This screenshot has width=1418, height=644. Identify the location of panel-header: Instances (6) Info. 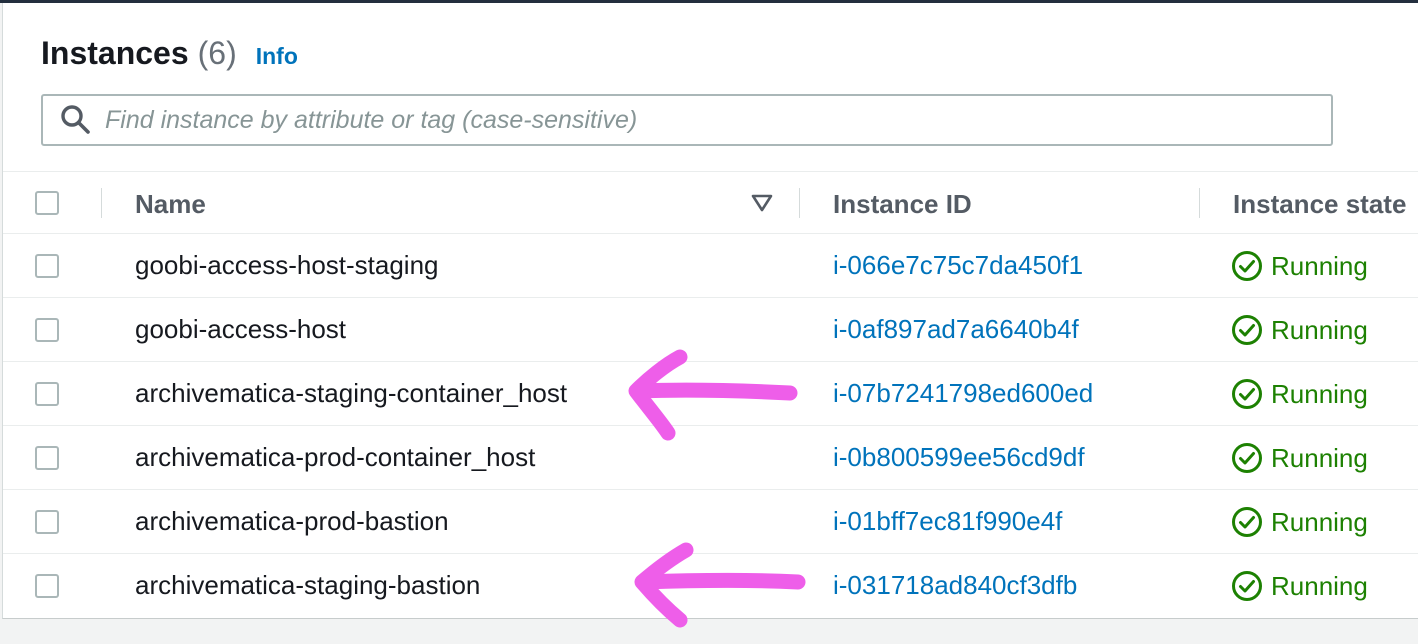
(169, 57).